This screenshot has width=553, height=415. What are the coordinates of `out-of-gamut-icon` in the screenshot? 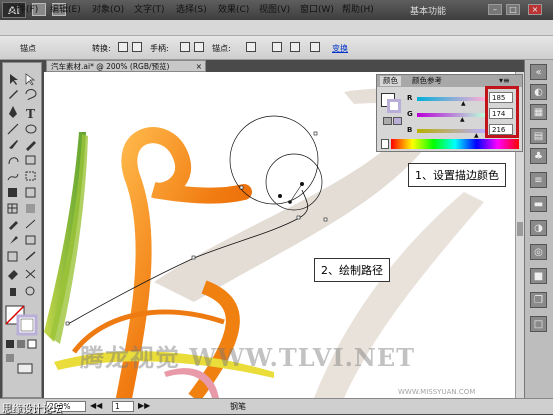 It's located at (387, 121).